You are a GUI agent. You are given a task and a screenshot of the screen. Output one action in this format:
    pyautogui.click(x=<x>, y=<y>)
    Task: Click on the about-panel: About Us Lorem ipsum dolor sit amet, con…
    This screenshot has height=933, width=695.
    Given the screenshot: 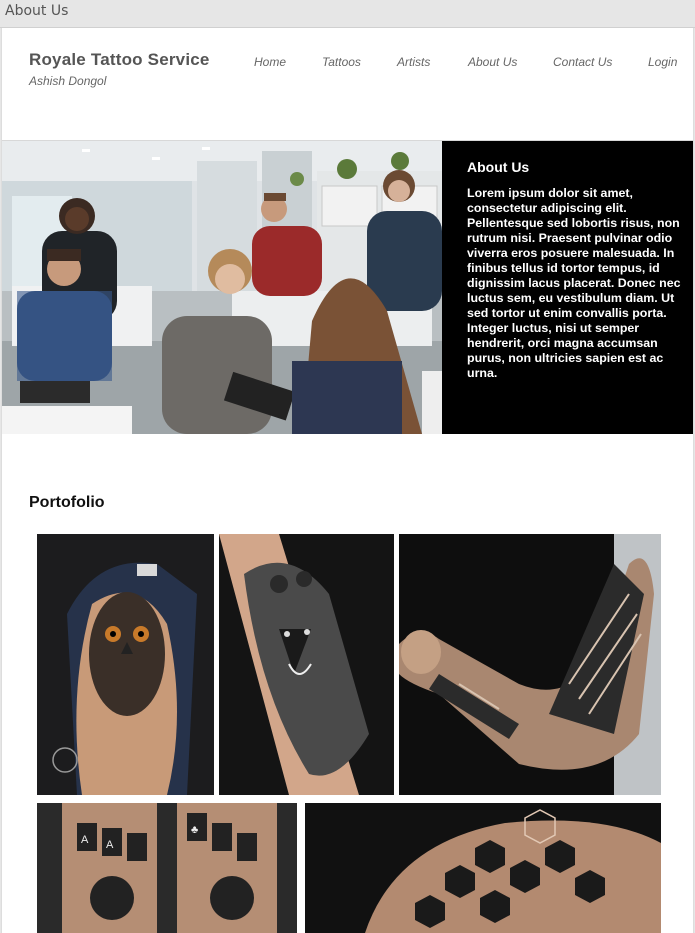 What is the action you would take?
    pyautogui.click(x=567, y=287)
    